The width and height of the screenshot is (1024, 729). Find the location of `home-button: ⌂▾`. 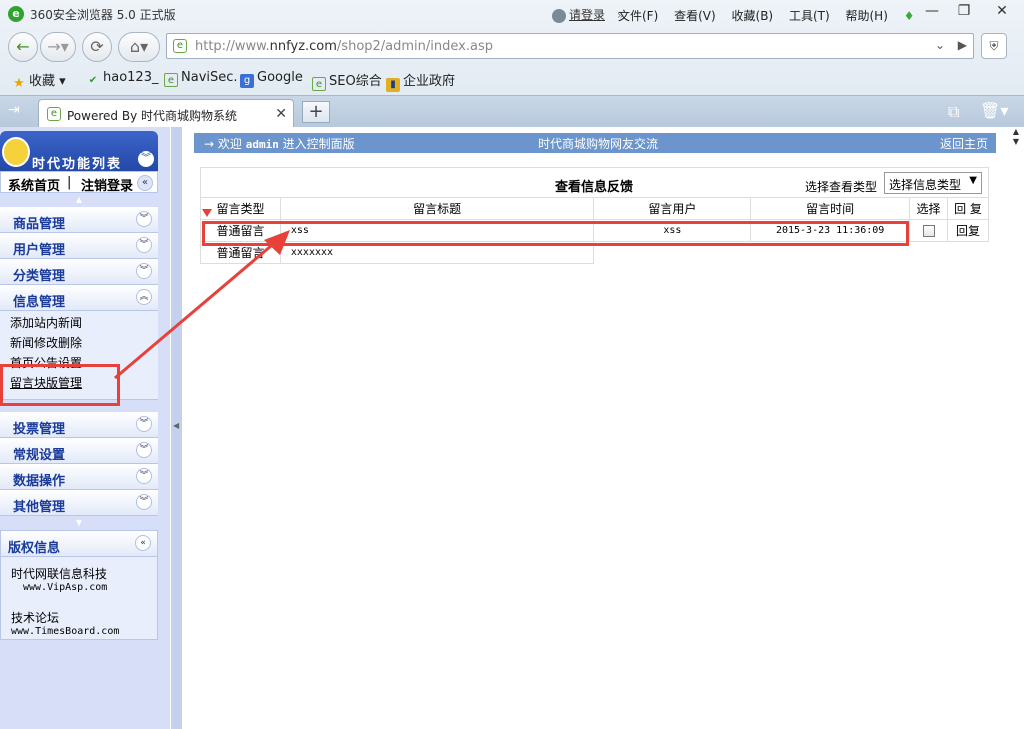

home-button: ⌂▾ is located at coordinates (139, 47).